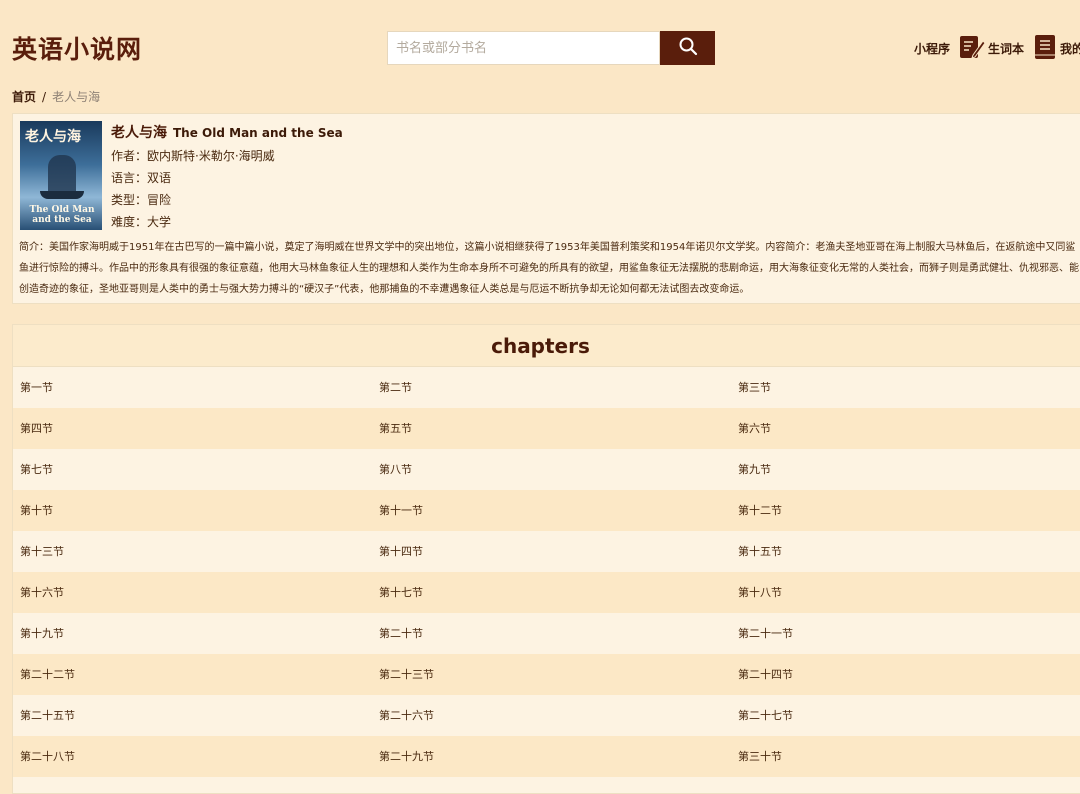 This screenshot has width=1080, height=794. What do you see at coordinates (36, 469) in the screenshot?
I see `chapter-link: 第七节` at bounding box center [36, 469].